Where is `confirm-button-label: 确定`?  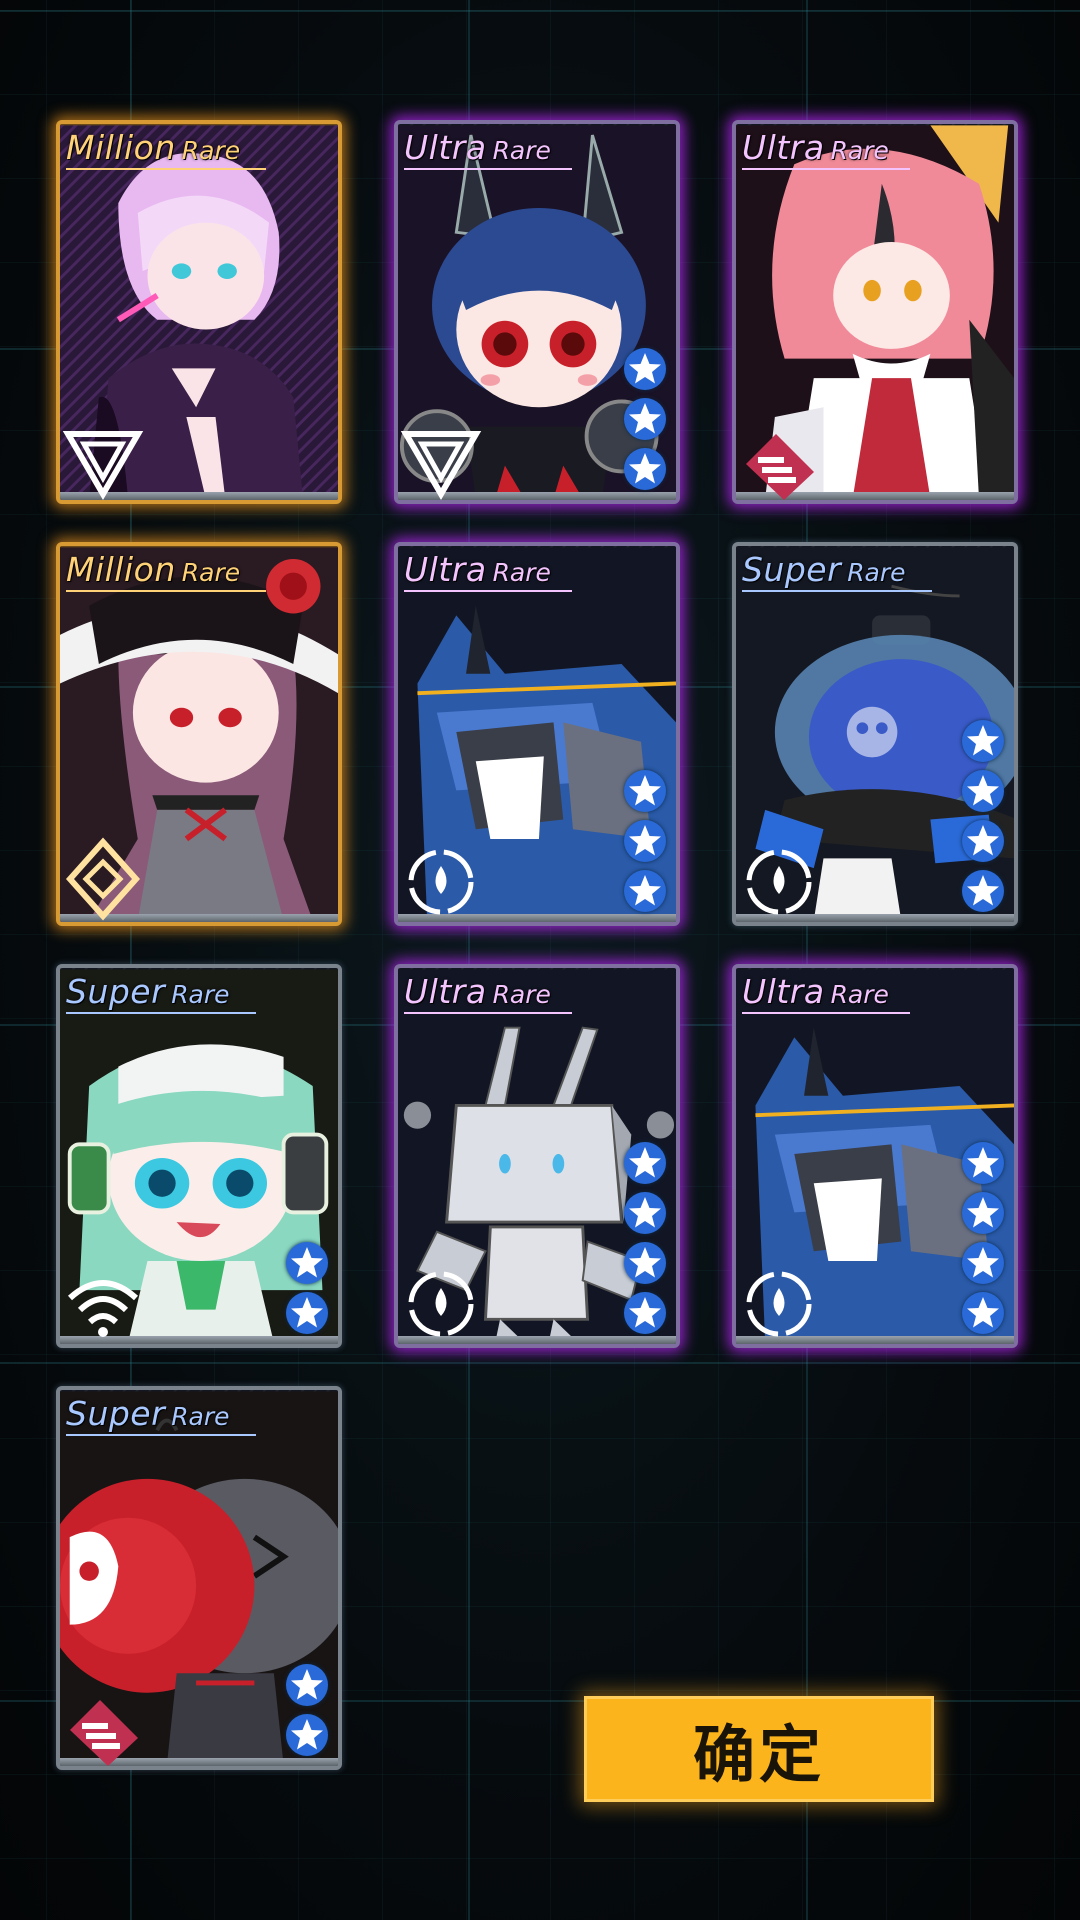
confirm-button-label: 确定 is located at coordinates (758, 1754).